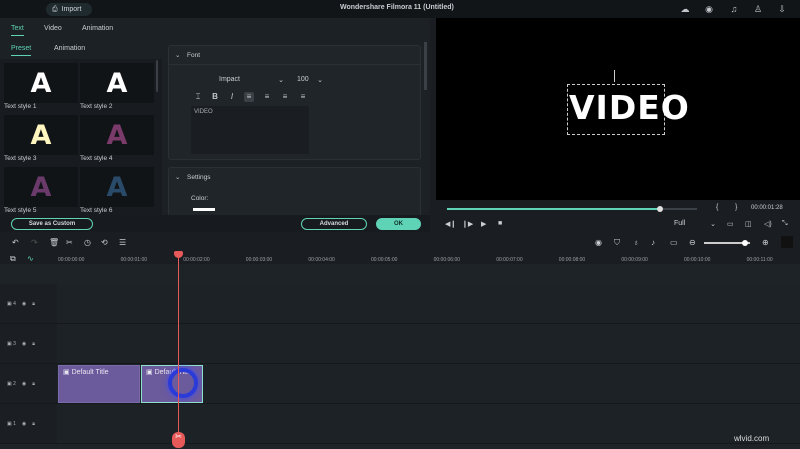 Image resolution: width=800 pixels, height=449 pixels. What do you see at coordinates (28, 384) in the screenshot?
I see `track-header: ▣ 2 ◉ 🔒︎` at bounding box center [28, 384].